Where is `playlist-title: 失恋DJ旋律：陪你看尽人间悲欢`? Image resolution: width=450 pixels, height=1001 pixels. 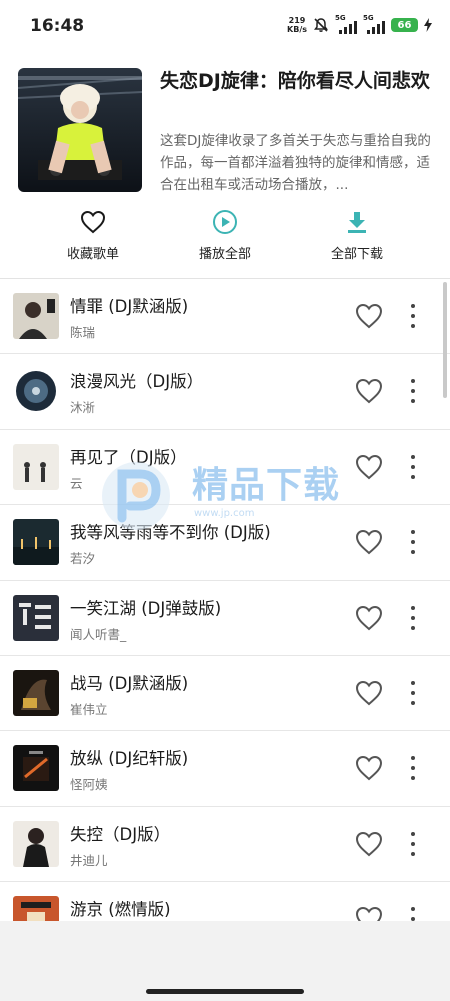 playlist-title: 失恋DJ旋律：陪你看尽人间悲欢 is located at coordinates (295, 81).